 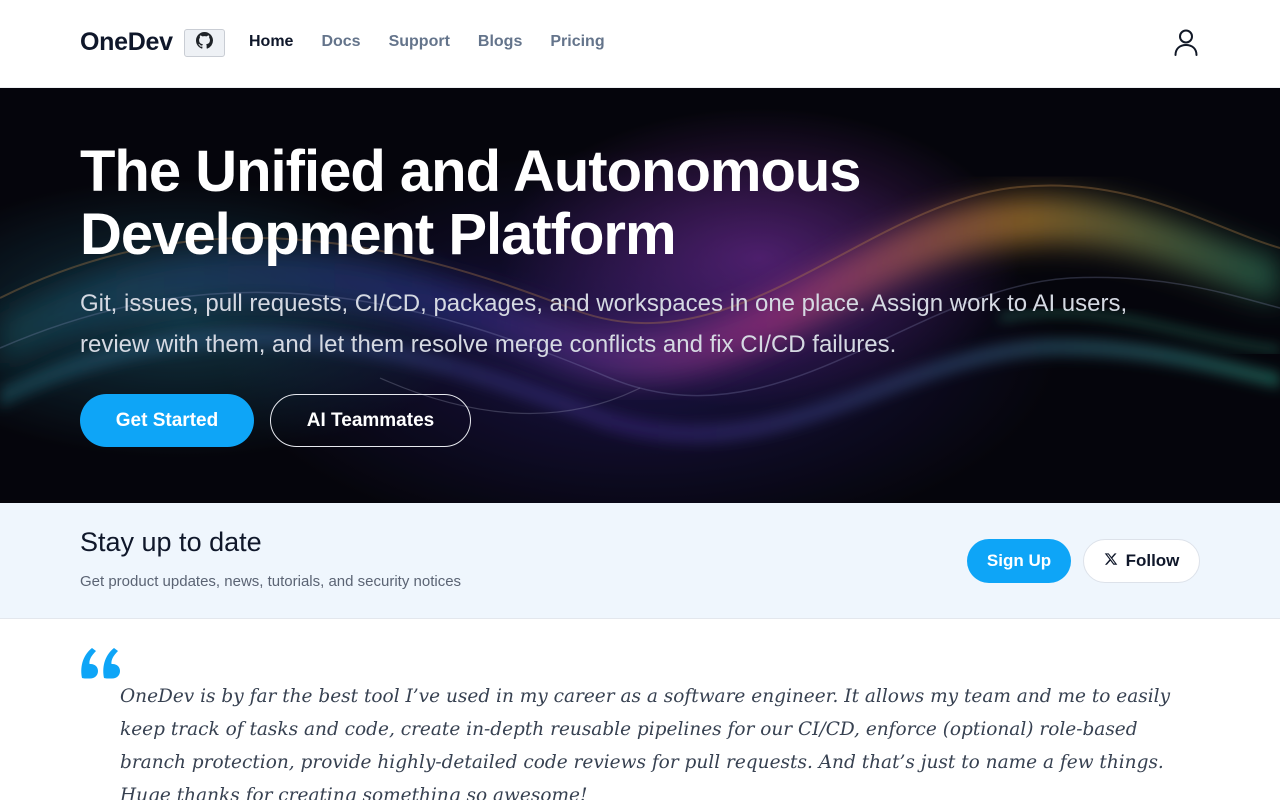 I want to click on logo: OneDev, so click(x=126, y=42).